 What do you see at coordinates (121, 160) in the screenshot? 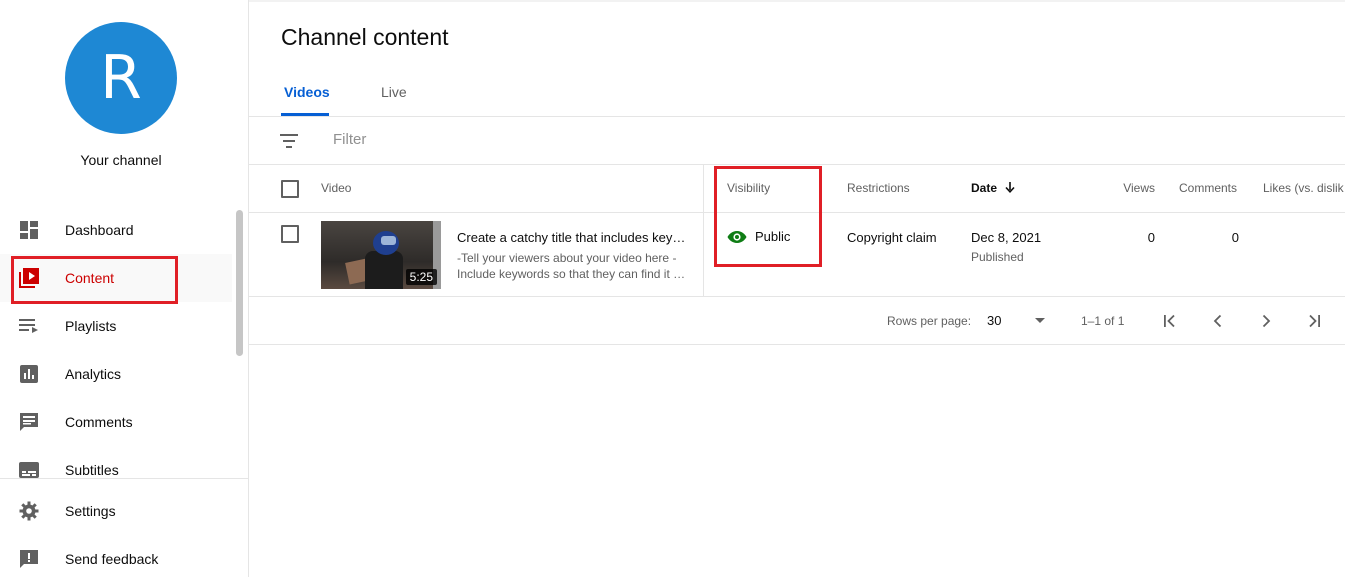
I see `your-channel-label: Your channel` at bounding box center [121, 160].